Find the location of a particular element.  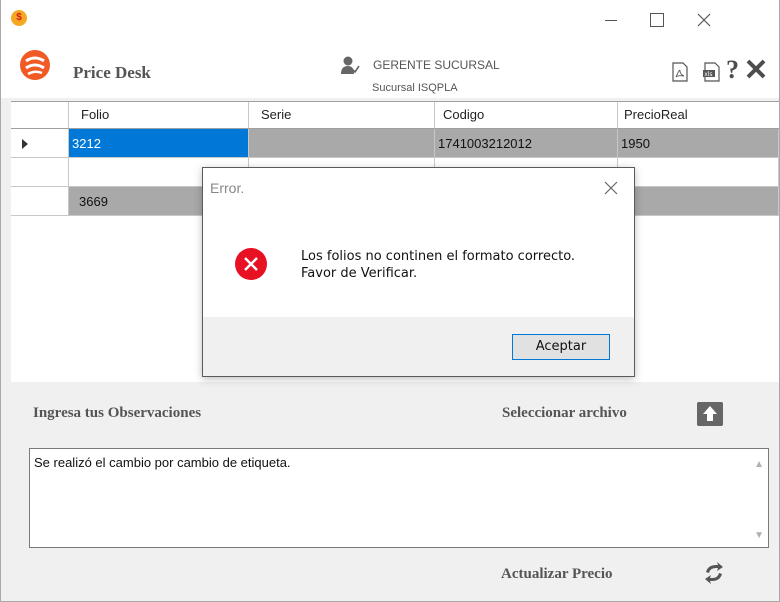

minimize-button is located at coordinates (611, 19).